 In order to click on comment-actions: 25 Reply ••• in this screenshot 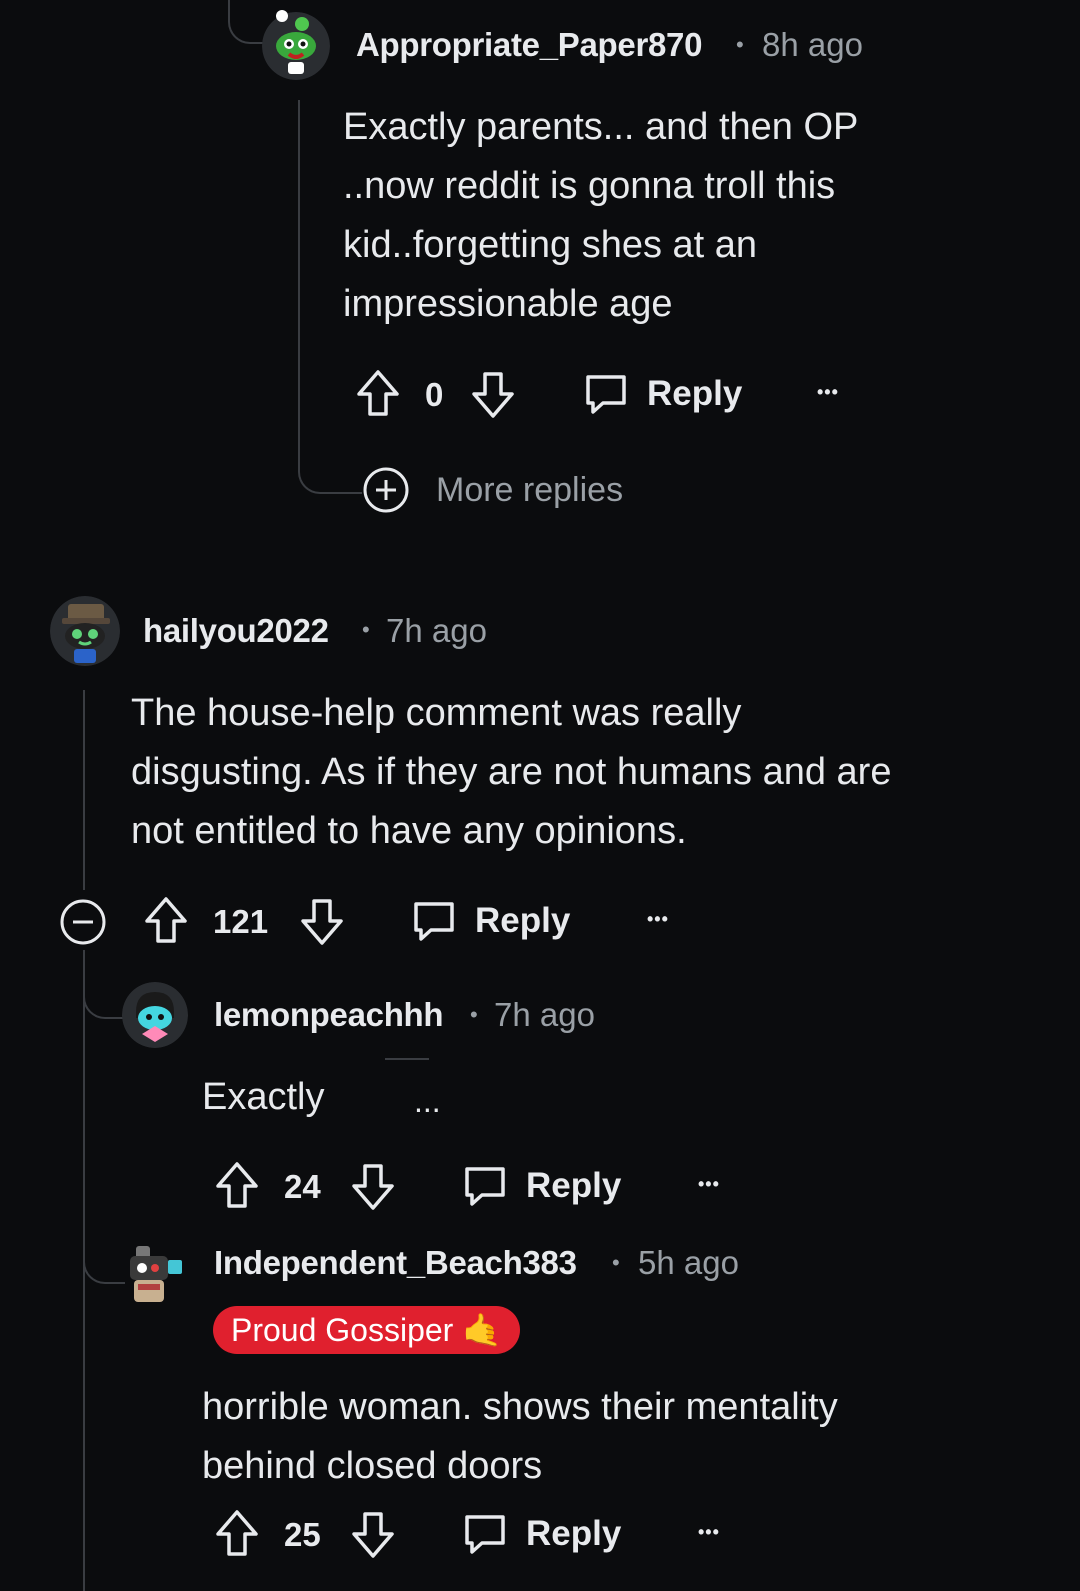, I will do `click(474, 1533)`.